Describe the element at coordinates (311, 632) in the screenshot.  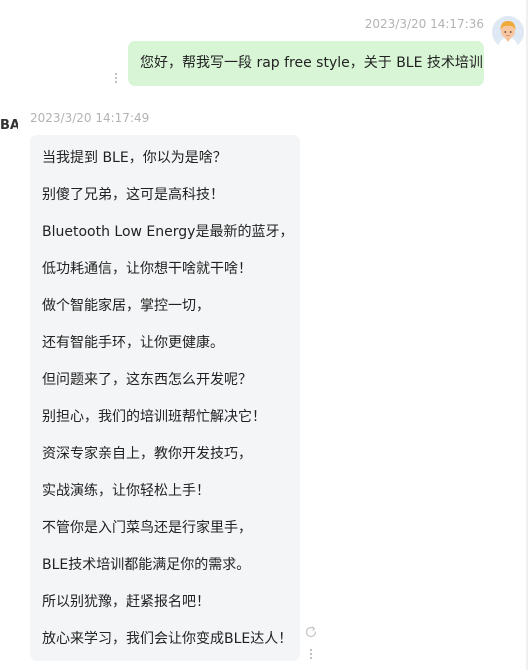
I see `refresh-icon` at that location.